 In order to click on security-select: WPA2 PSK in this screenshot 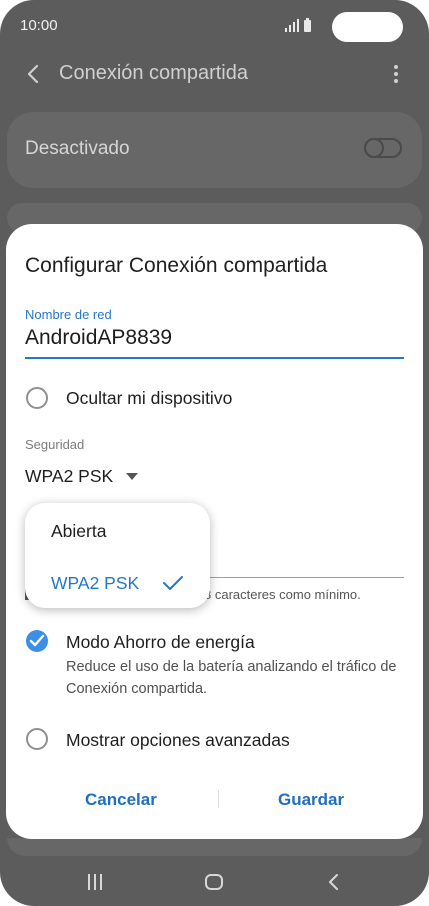, I will do `click(69, 476)`.